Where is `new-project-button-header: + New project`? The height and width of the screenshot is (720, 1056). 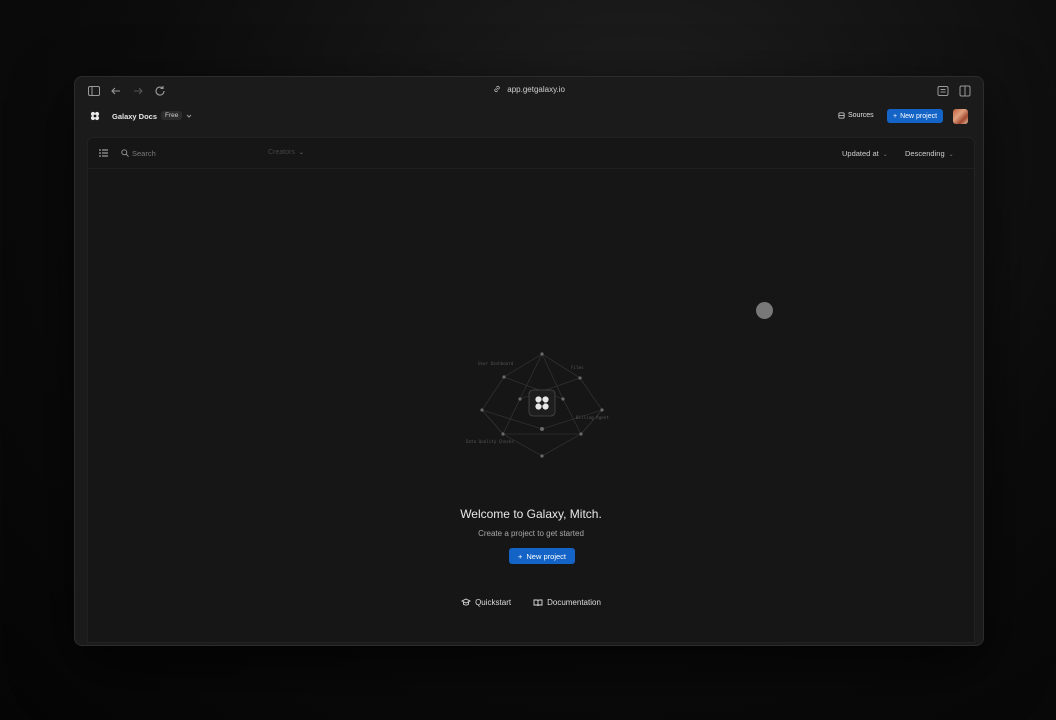
new-project-button-header: + New project is located at coordinates (915, 116).